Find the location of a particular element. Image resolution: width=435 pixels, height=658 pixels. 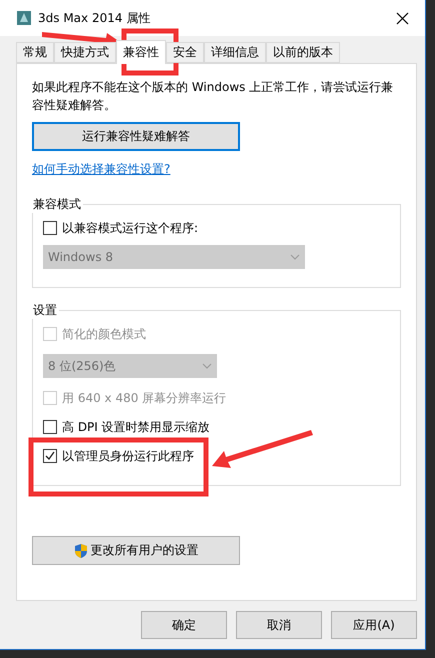

dialog-button: 确定 is located at coordinates (184, 625).